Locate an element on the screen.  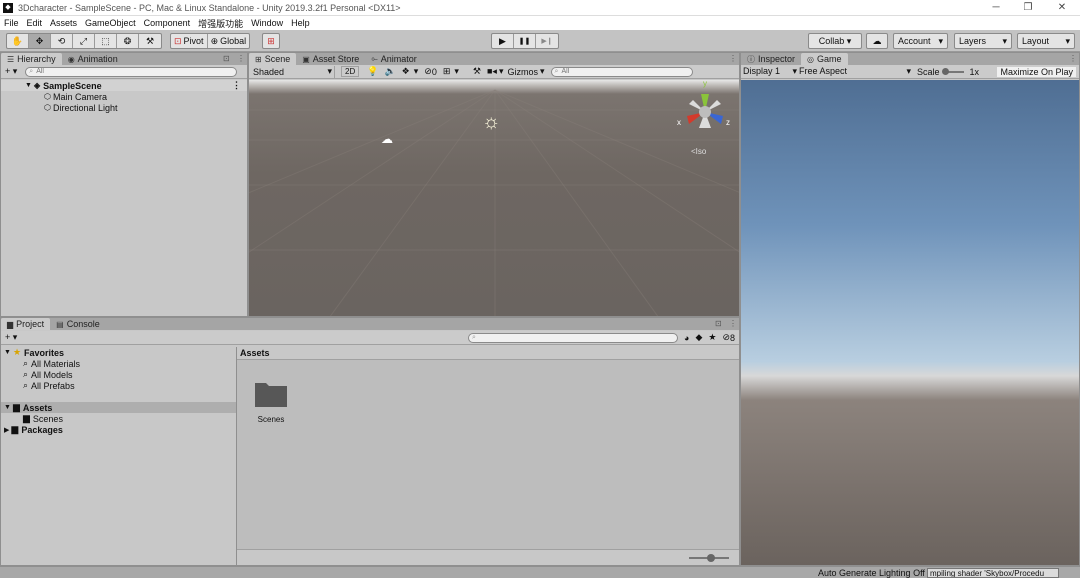
rotate-tool-icon: ⟲ is located at coordinates (62, 41).